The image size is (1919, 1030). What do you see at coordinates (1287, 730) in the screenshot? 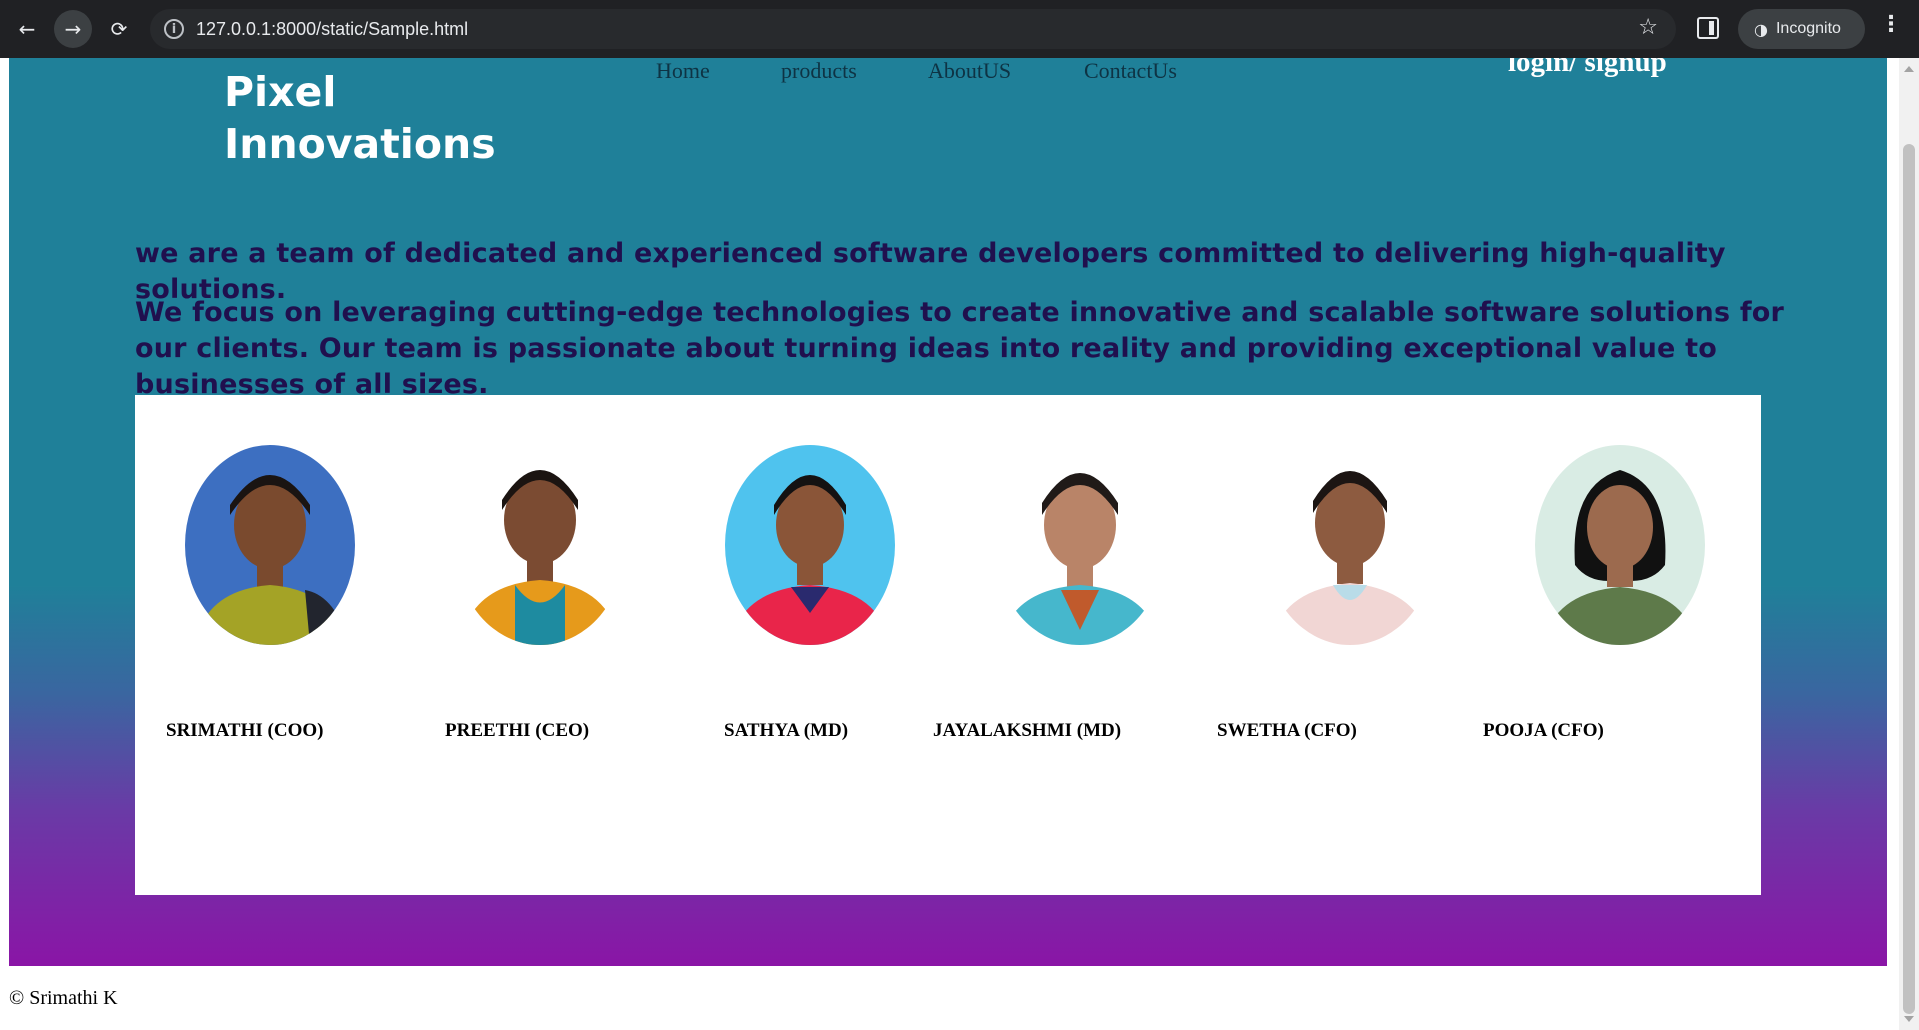
I see `member-name: SWETHA (CFO)` at bounding box center [1287, 730].